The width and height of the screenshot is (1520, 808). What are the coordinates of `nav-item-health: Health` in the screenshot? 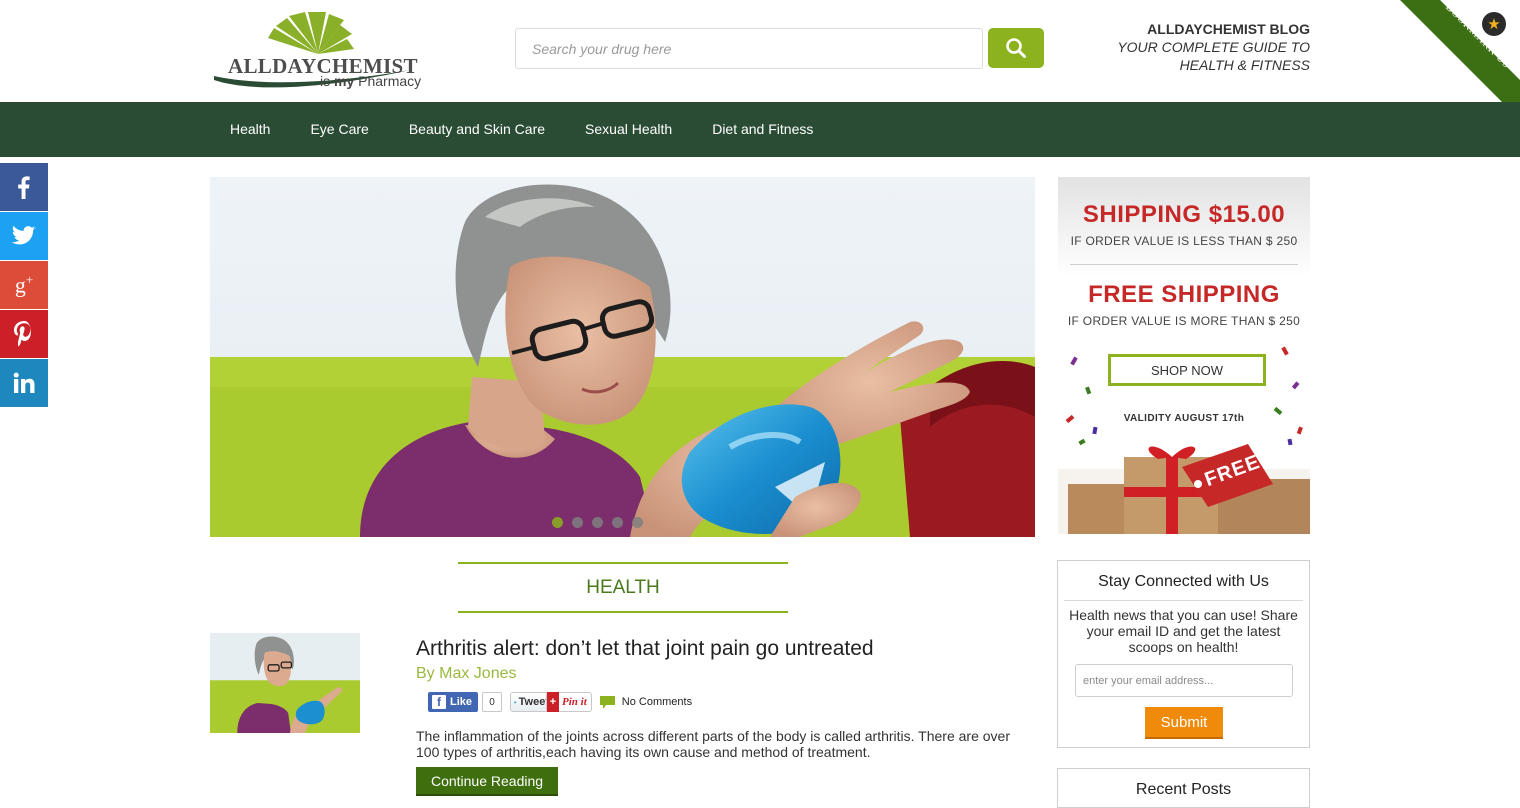 It's located at (250, 129).